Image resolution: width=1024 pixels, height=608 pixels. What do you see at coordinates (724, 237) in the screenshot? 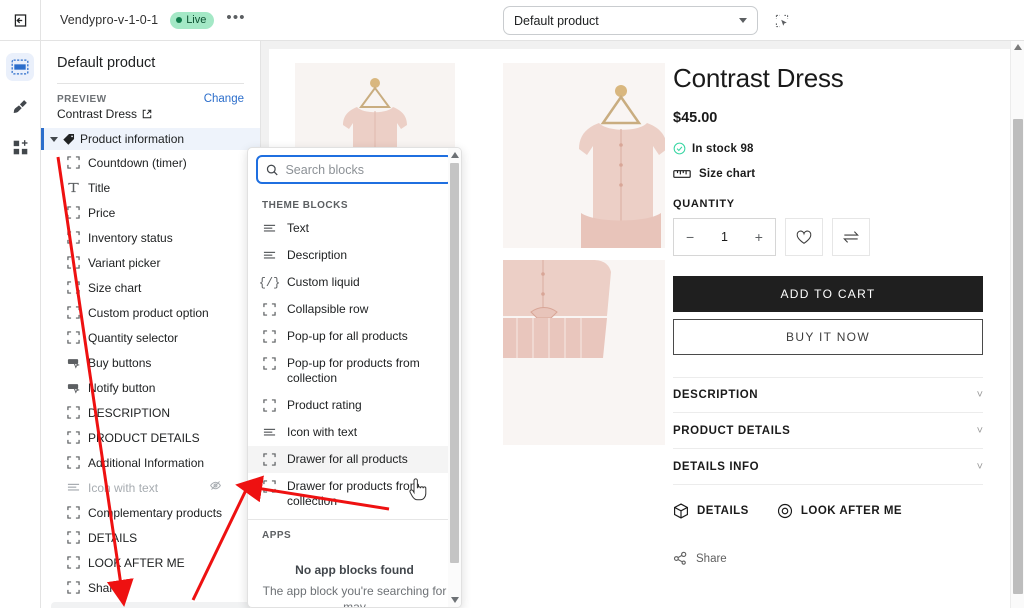
I see `quantity-stepper: − 1 +` at bounding box center [724, 237].